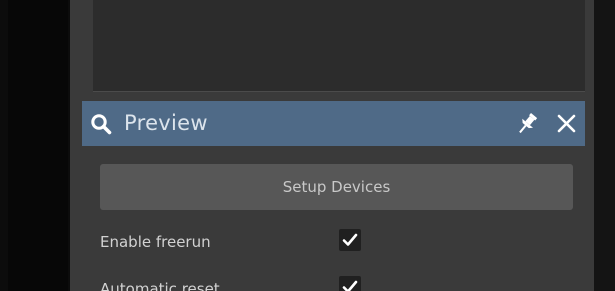  I want to click on close-icon, so click(566, 123).